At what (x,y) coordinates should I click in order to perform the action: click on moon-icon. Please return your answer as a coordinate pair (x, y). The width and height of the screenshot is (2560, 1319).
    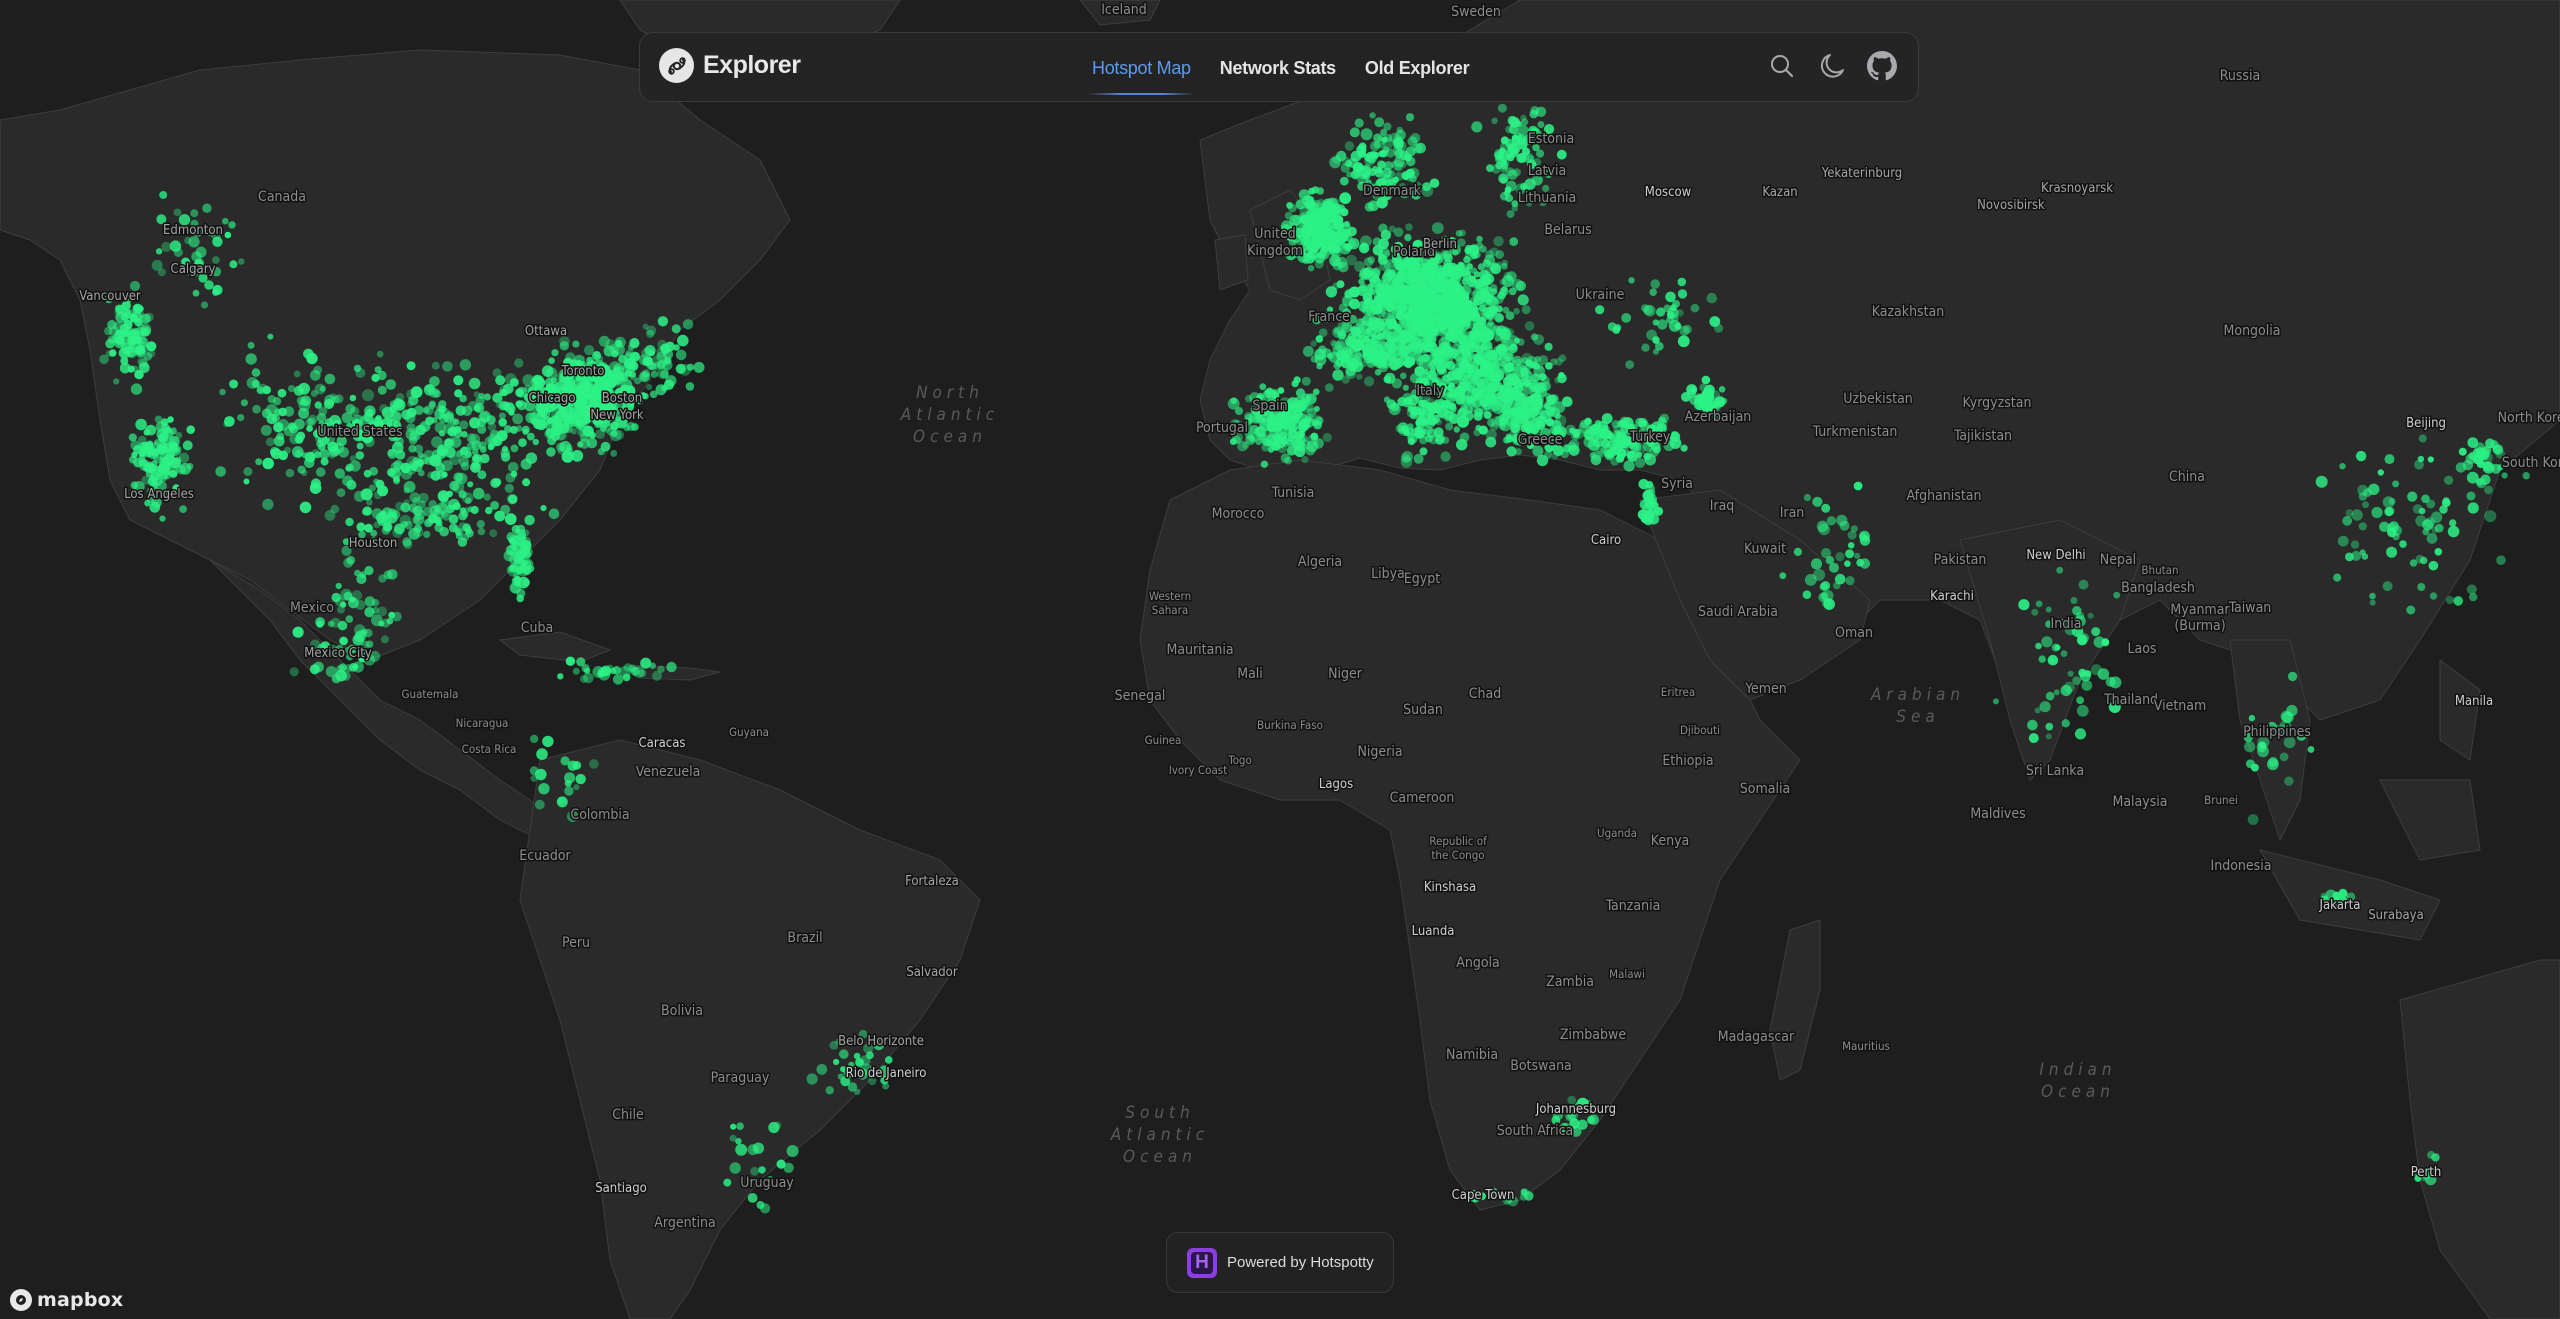
    Looking at the image, I should click on (1832, 66).